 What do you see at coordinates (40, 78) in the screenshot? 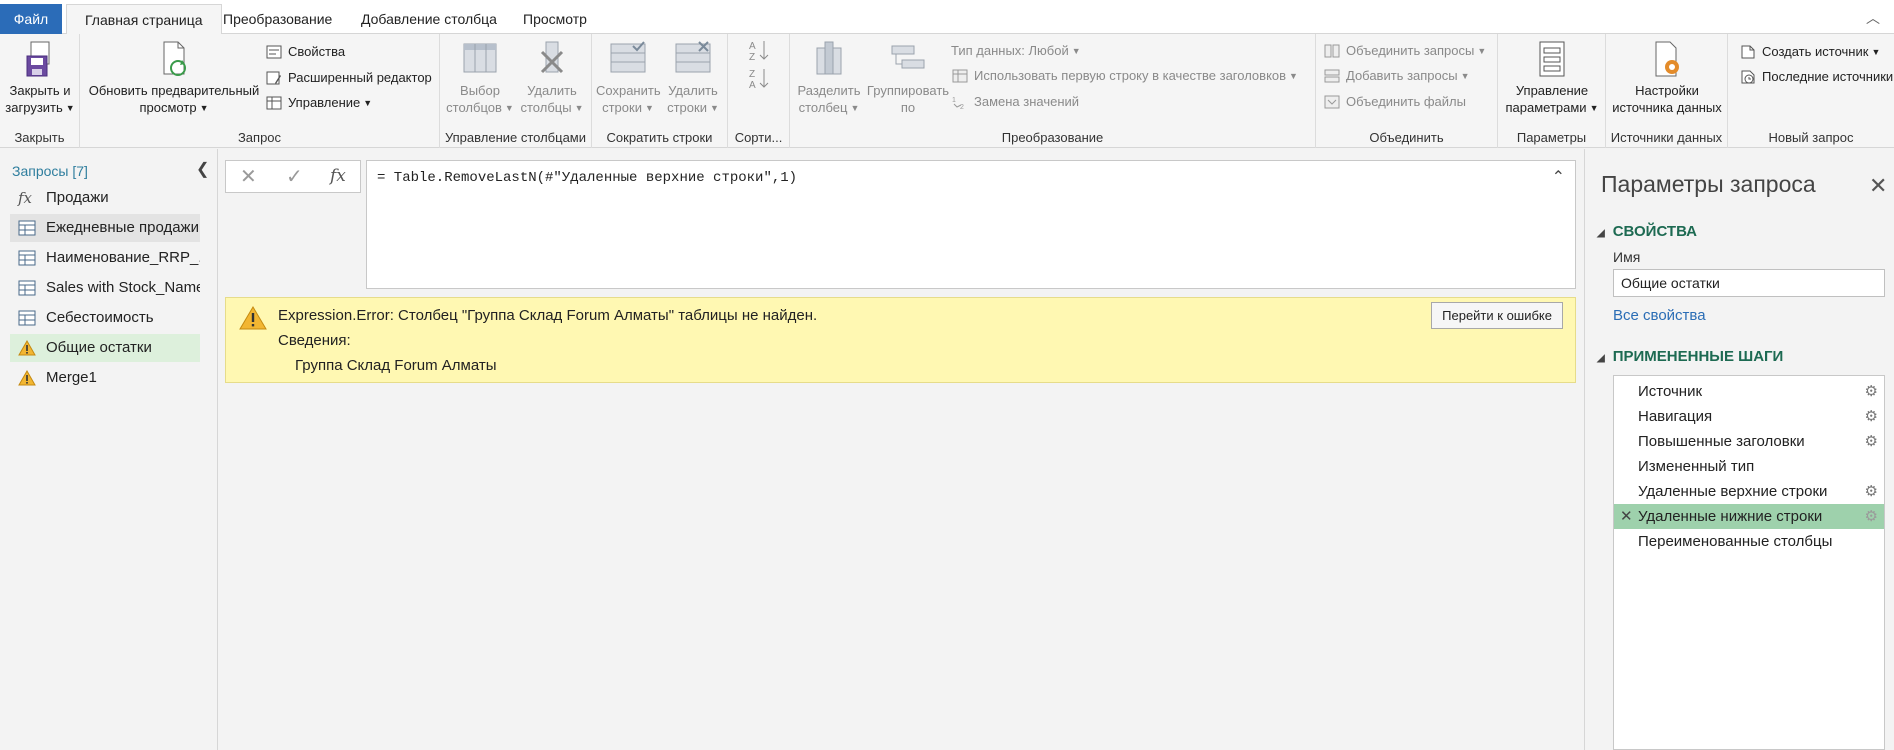
I see `close-load-button: Закрыть и загрузить ▼` at bounding box center [40, 78].